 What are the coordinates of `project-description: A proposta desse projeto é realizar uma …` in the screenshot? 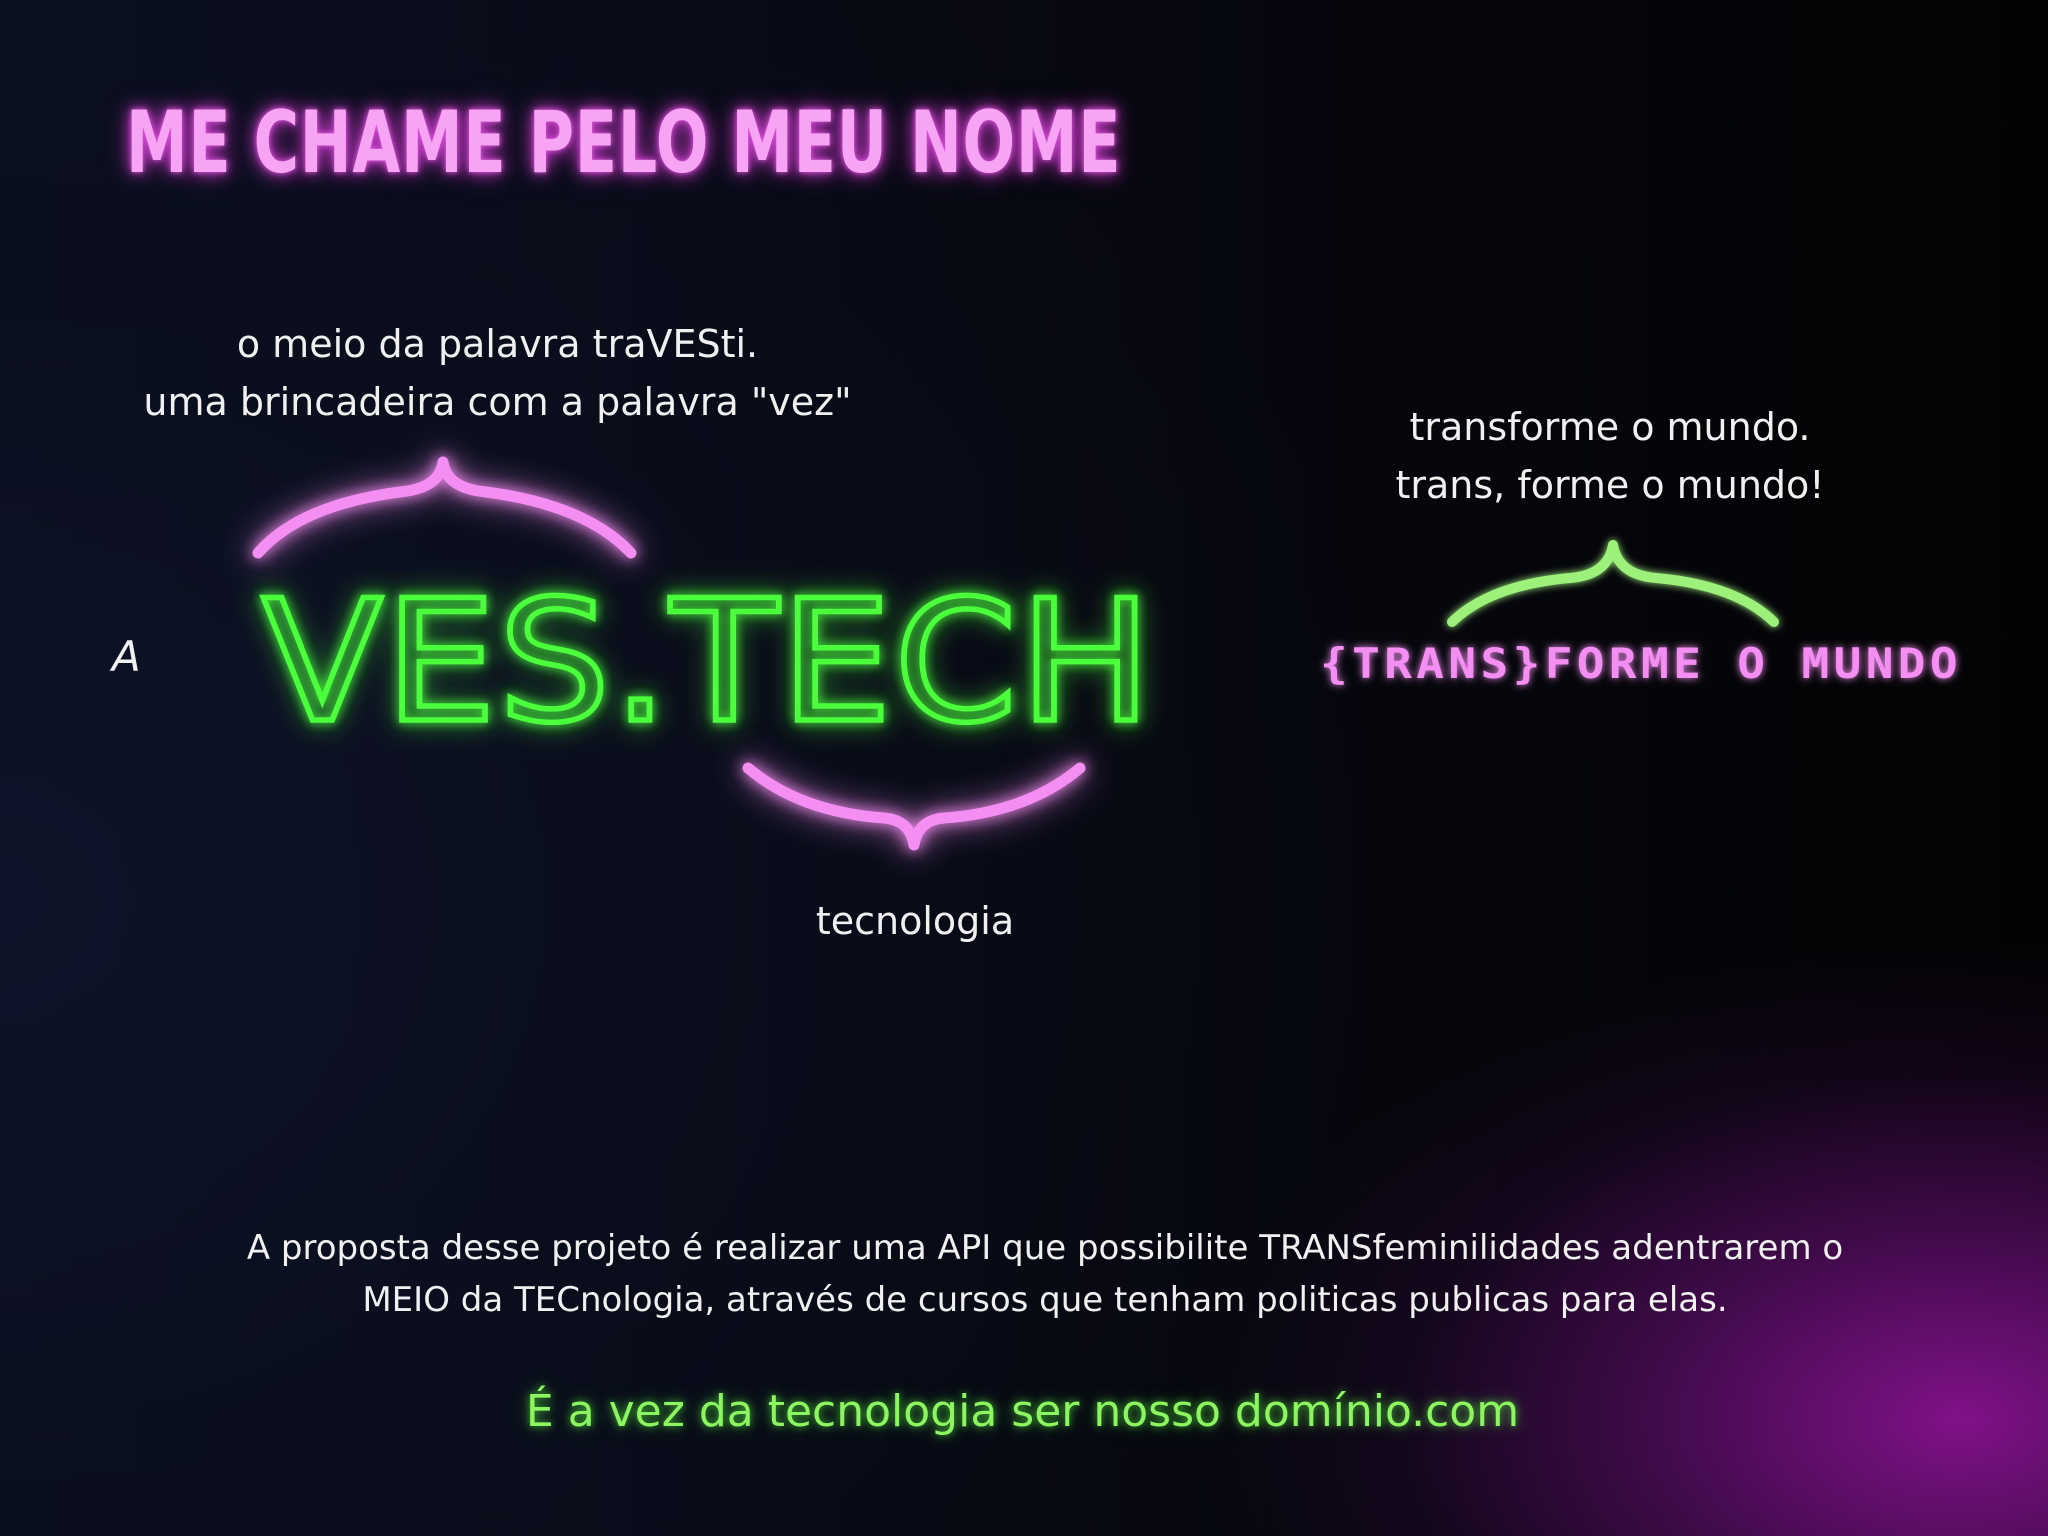 It's located at (1045, 1274).